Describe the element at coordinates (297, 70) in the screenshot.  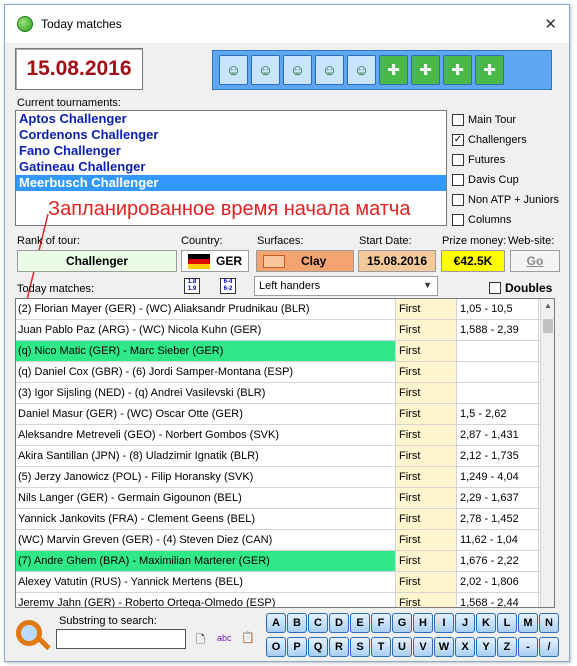
I see `doubles-icon: ☺` at that location.